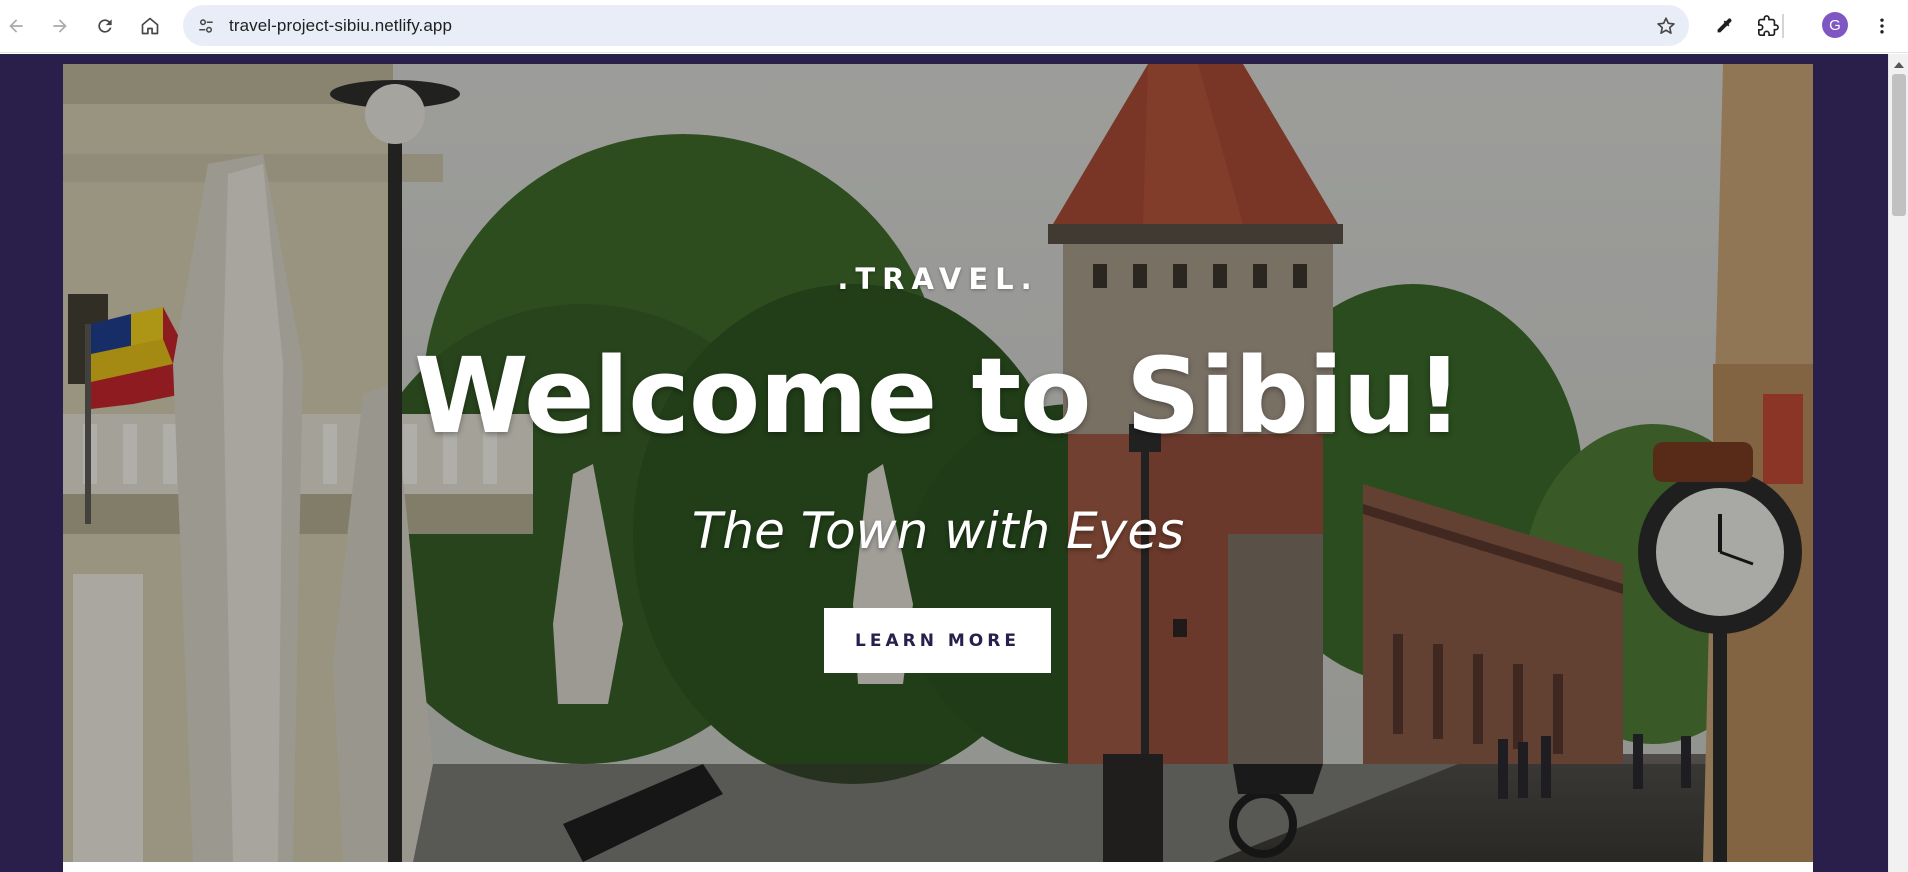 The image size is (1908, 872). What do you see at coordinates (938, 279) in the screenshot?
I see `hero-tagline: .TRAVEL.` at bounding box center [938, 279].